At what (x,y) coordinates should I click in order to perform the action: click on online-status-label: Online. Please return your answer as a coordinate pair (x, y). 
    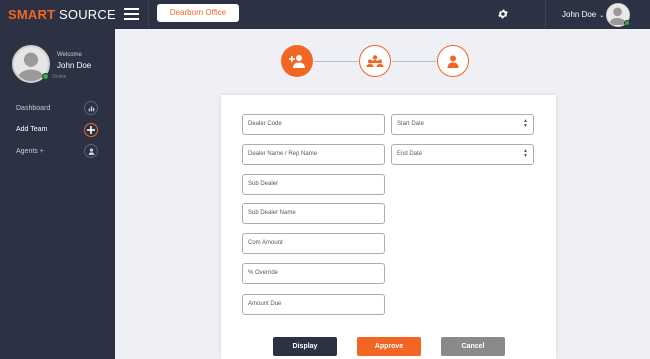
    Looking at the image, I should click on (59, 77).